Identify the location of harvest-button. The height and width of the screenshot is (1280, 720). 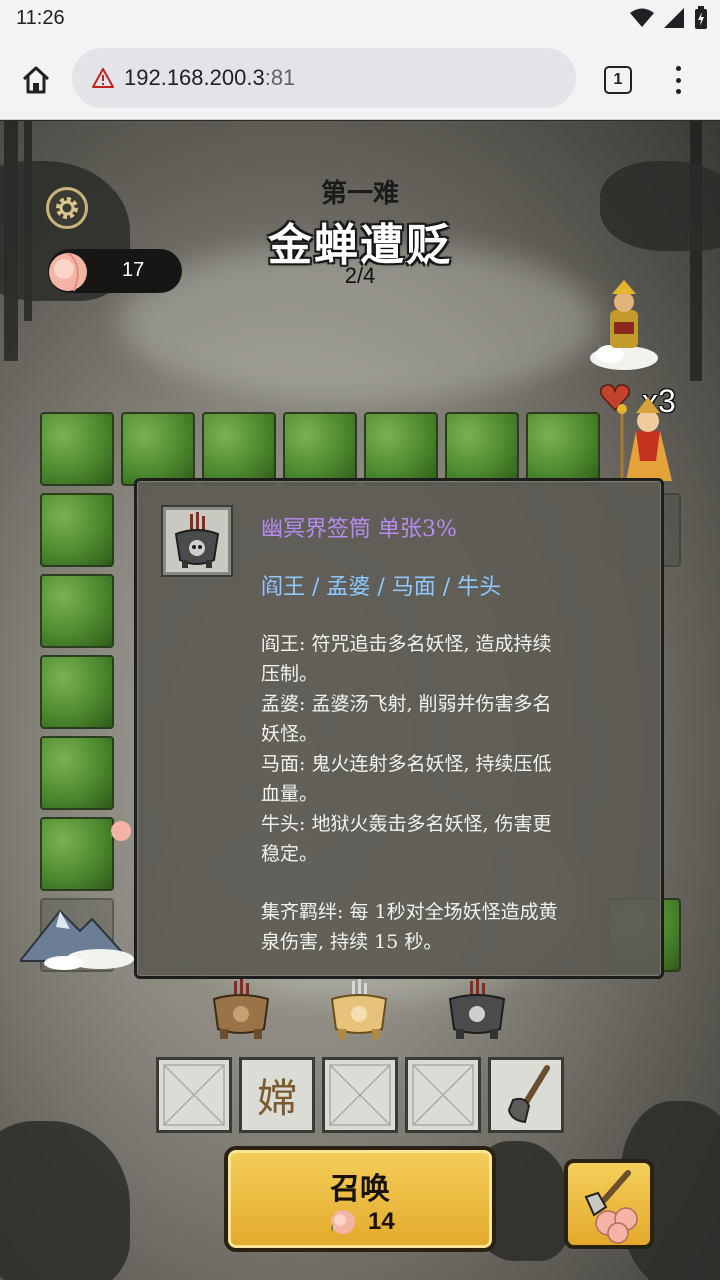
(609, 1204).